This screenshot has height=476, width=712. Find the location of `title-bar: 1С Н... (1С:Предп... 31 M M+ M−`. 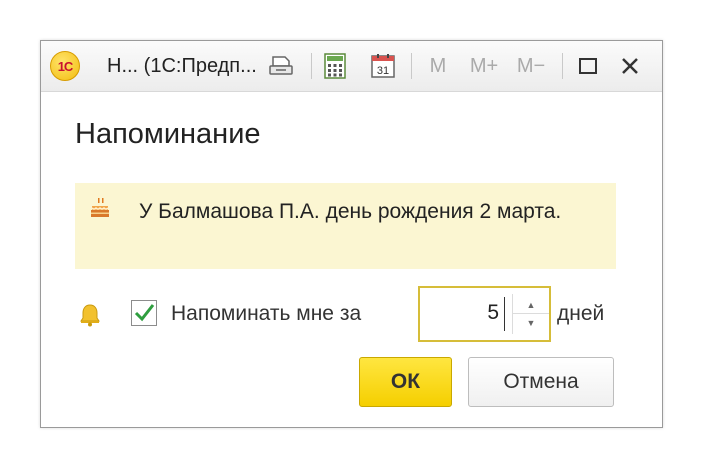

title-bar: 1С Н... (1С:Предп... 31 M M+ M− is located at coordinates (351, 66).